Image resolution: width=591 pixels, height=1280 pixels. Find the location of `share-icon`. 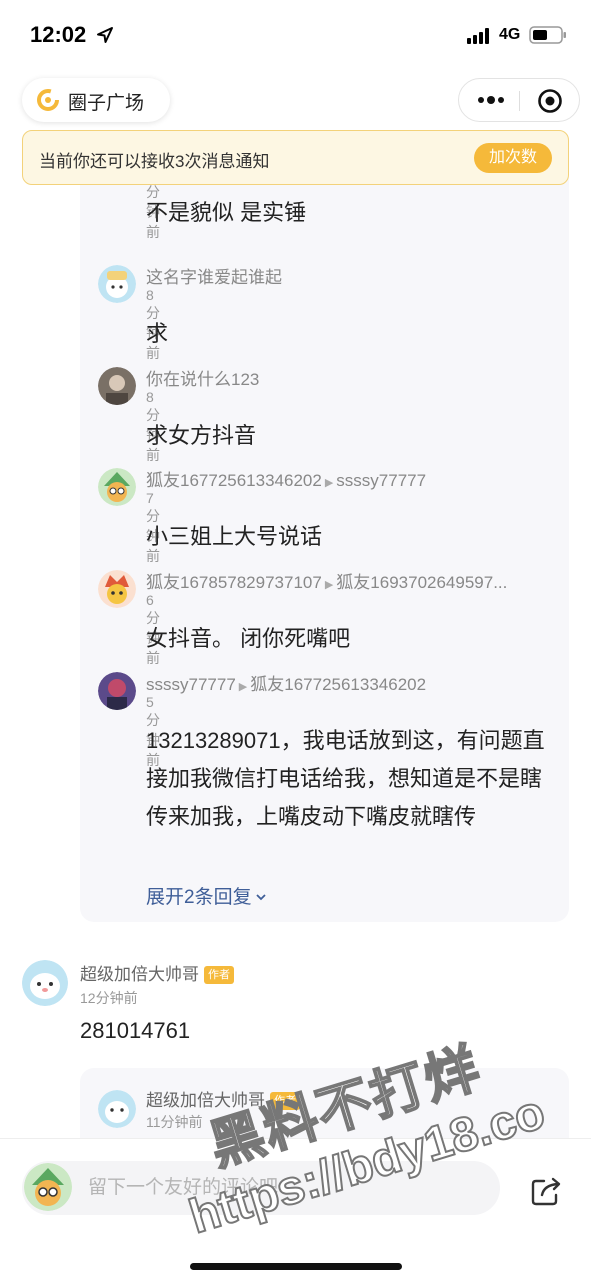

share-icon is located at coordinates (546, 1191).